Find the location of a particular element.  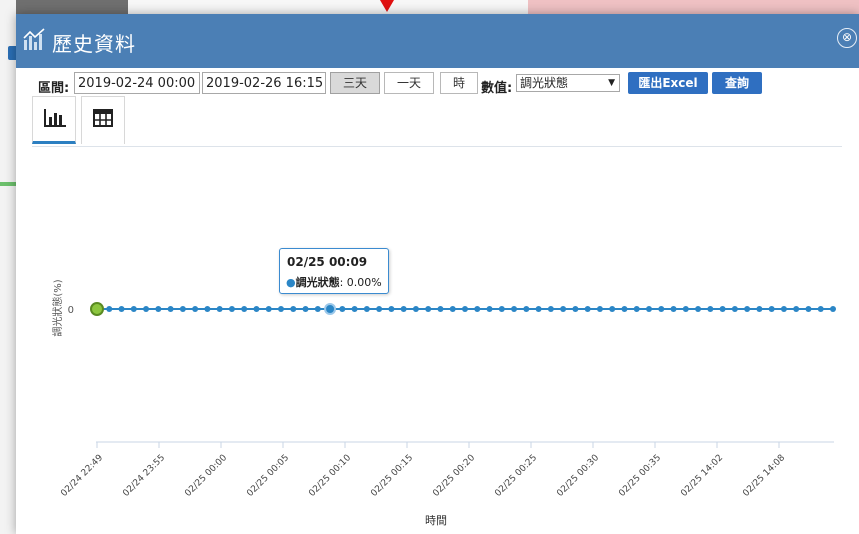

x-tick-label: 02/24 22:49 is located at coordinates (82, 476).